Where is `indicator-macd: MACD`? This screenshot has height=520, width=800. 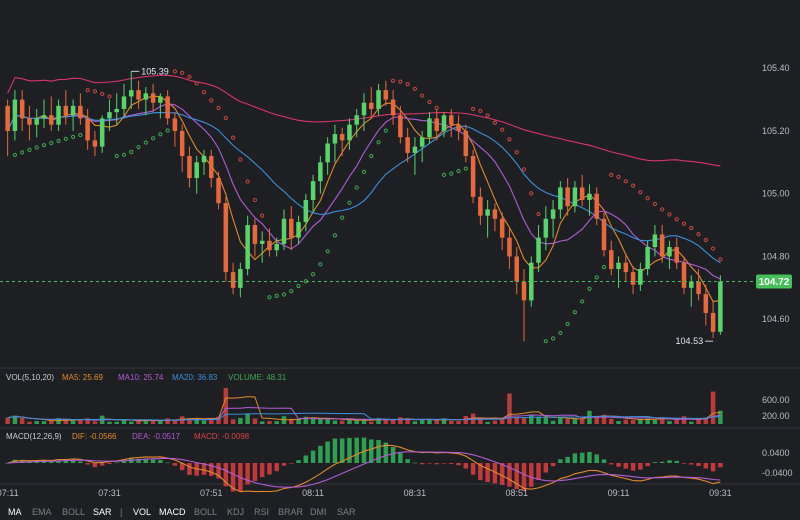
indicator-macd: MACD is located at coordinates (172, 512).